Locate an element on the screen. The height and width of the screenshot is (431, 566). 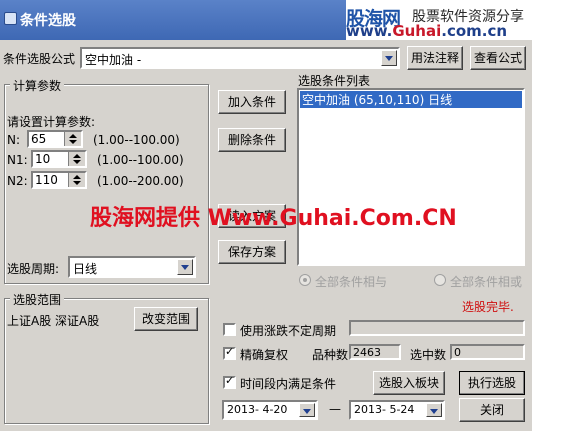
logo-url-prefix: www. is located at coordinates (369, 31).